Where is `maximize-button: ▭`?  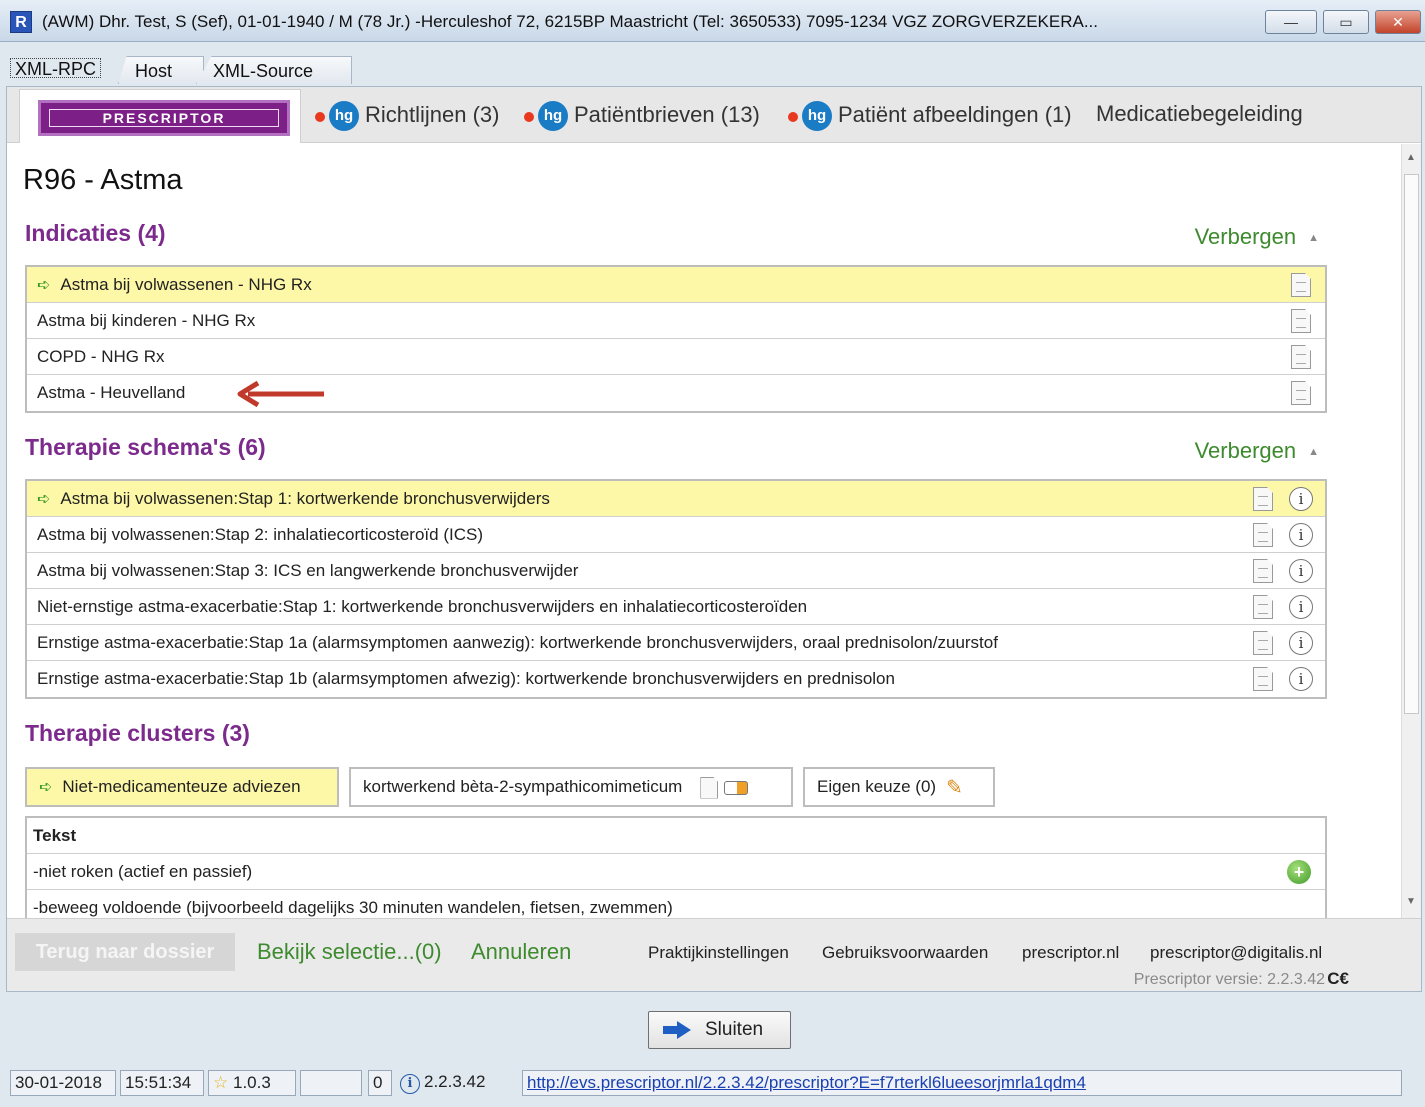
maximize-button: ▭ is located at coordinates (1346, 22).